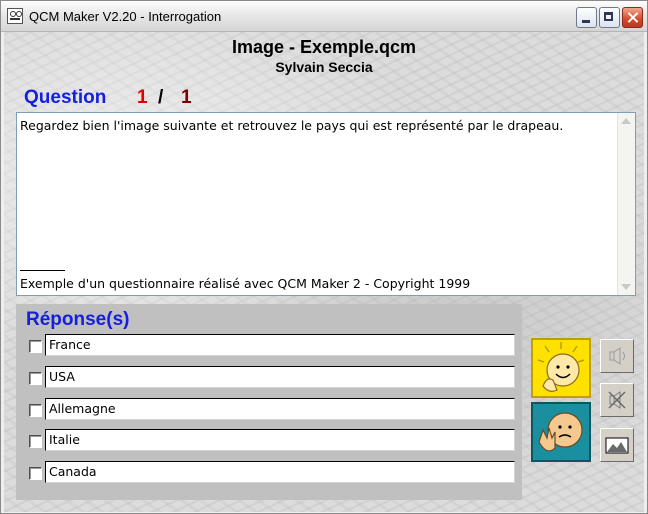  Describe the element at coordinates (324, 67) in the screenshot. I see `quiz-author: Sylvain Seccia` at that location.